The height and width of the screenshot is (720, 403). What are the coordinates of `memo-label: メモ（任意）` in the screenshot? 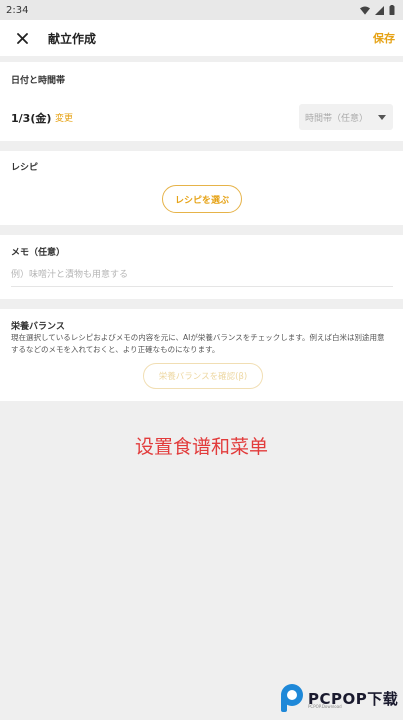 It's located at (38, 253).